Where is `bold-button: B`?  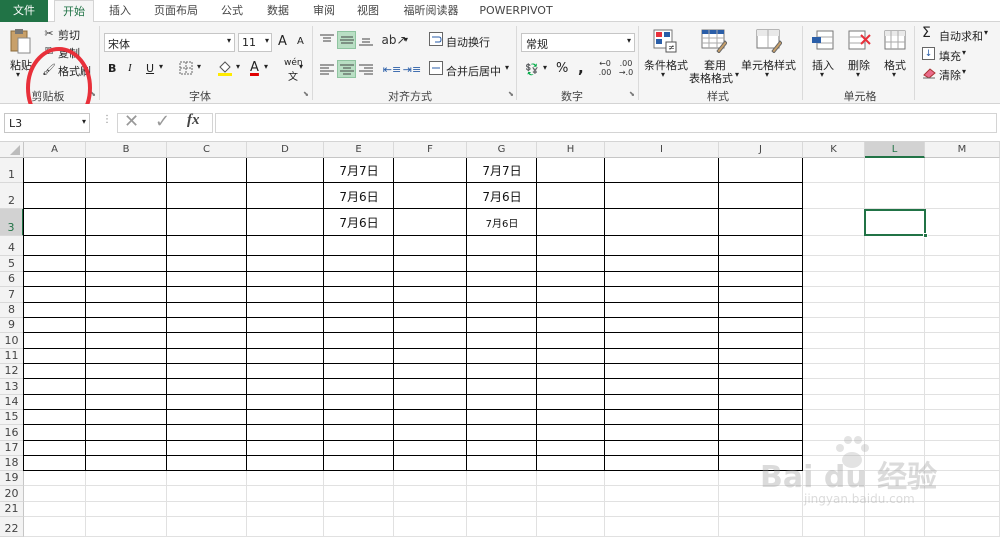
bold-button: B is located at coordinates (112, 68).